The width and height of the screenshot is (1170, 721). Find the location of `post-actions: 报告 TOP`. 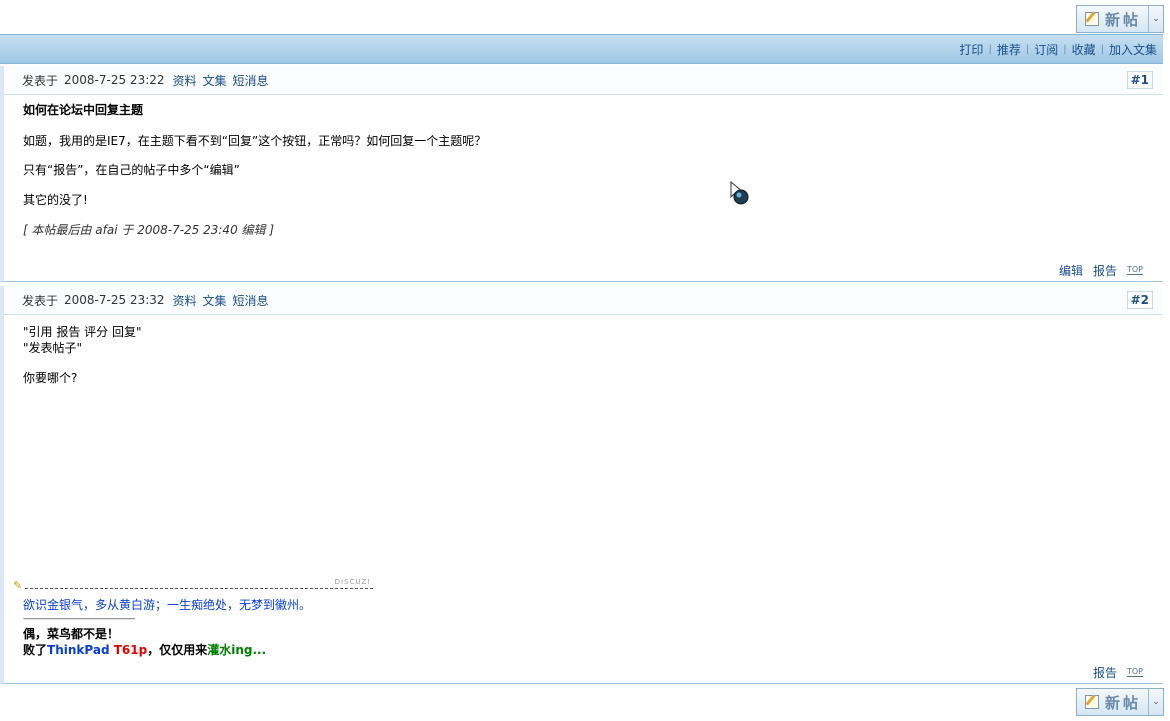

post-actions: 报告 TOP is located at coordinates (1113, 672).